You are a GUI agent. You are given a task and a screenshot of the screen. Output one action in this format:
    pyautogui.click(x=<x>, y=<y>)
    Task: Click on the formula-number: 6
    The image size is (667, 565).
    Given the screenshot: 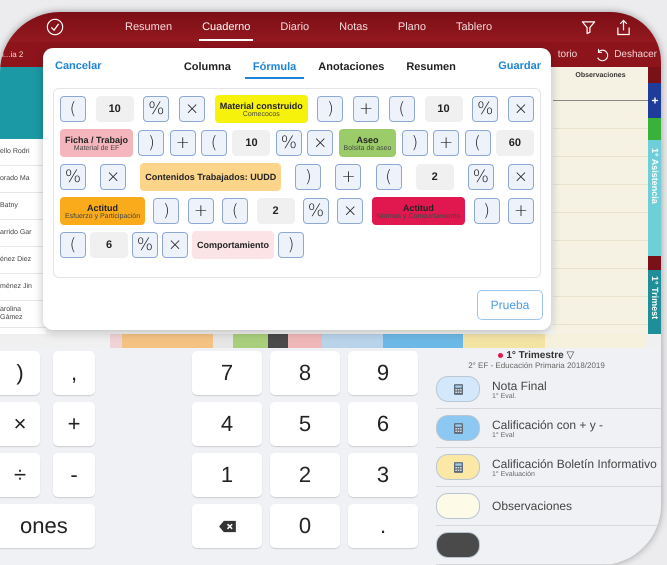 What is the action you would take?
    pyautogui.click(x=109, y=245)
    